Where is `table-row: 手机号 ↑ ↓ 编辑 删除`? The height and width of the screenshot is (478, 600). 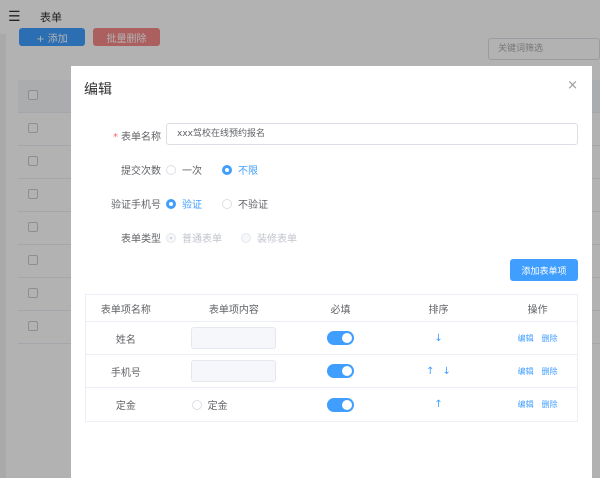 table-row: 手机号 ↑ ↓ 编辑 删除 is located at coordinates (331, 371).